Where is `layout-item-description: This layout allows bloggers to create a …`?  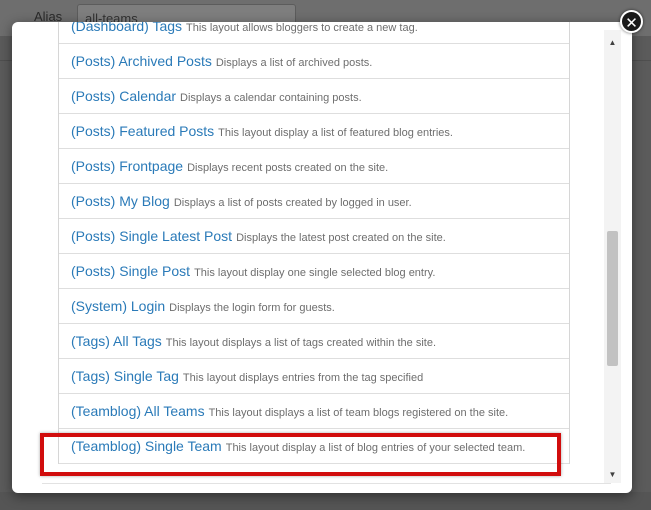 layout-item-description: This layout allows bloggers to create a … is located at coordinates (302, 28).